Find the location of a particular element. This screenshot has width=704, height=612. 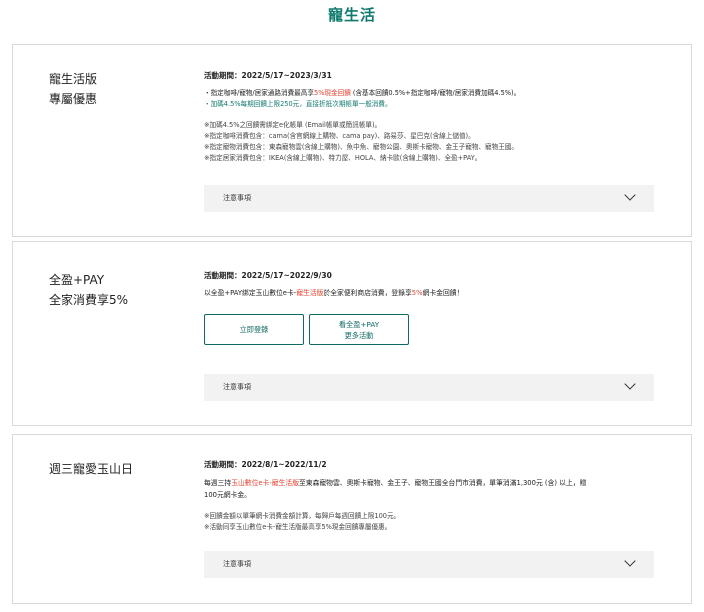

page-title: 寵生活 is located at coordinates (351, 15).